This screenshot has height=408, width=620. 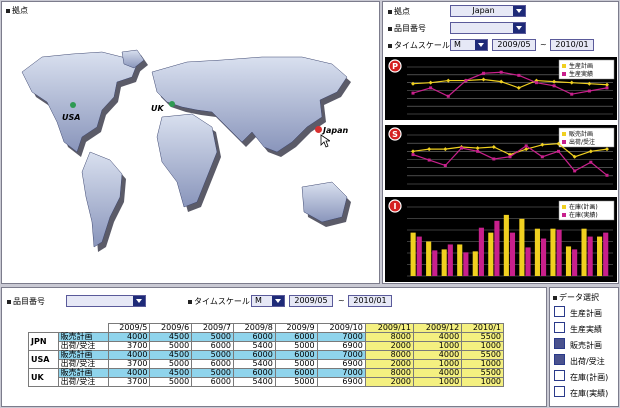 What do you see at coordinates (102, 199) in the screenshot?
I see `map-south-america` at bounding box center [102, 199].